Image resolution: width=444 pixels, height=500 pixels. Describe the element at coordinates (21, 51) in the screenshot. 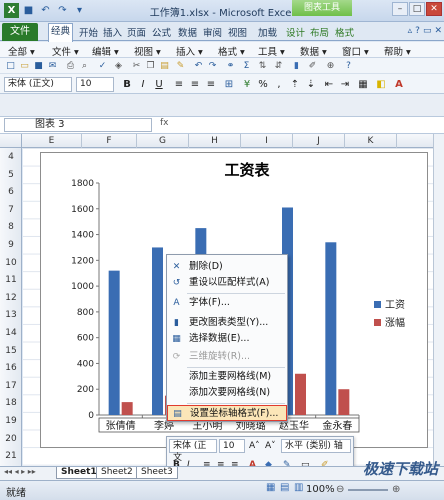

I see `menu-all: 全部 ▾` at that location.